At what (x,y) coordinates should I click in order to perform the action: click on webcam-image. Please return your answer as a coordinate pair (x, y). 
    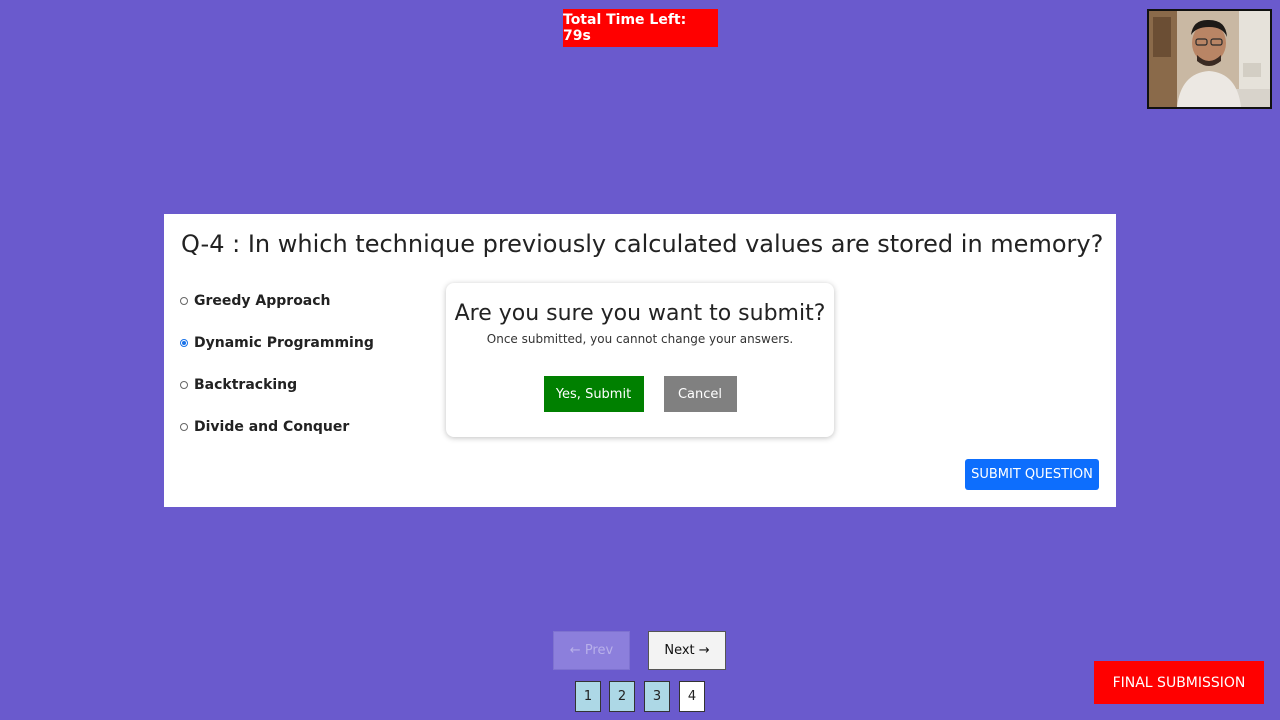
    Looking at the image, I should click on (1209, 59).